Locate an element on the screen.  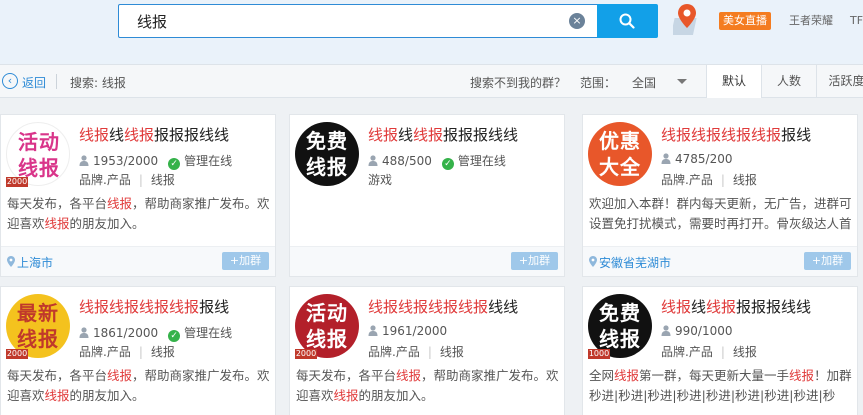
group-meta: 1961/2000 is located at coordinates (407, 331).